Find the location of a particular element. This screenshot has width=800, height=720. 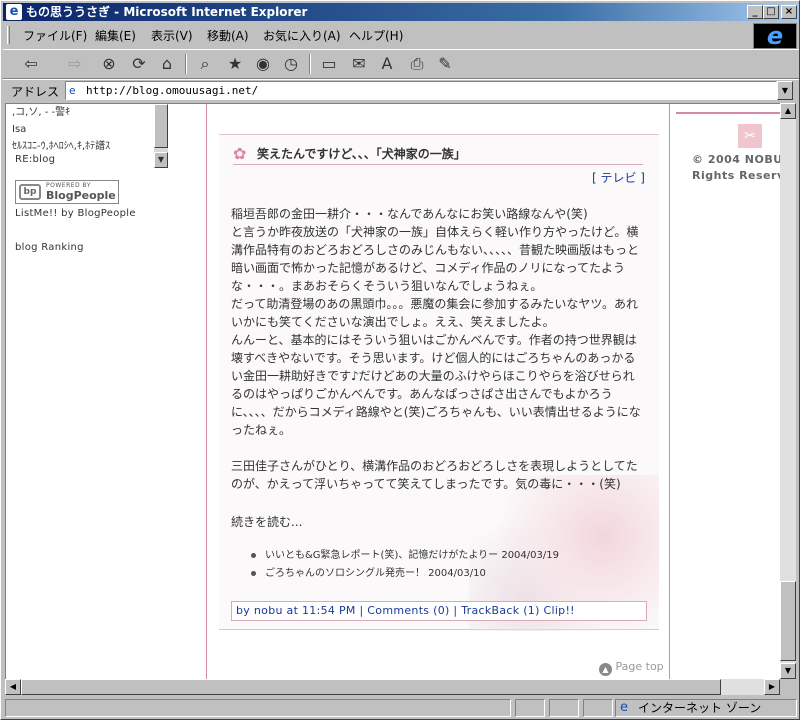

powered-by-text: POWERED BY is located at coordinates (69, 185).